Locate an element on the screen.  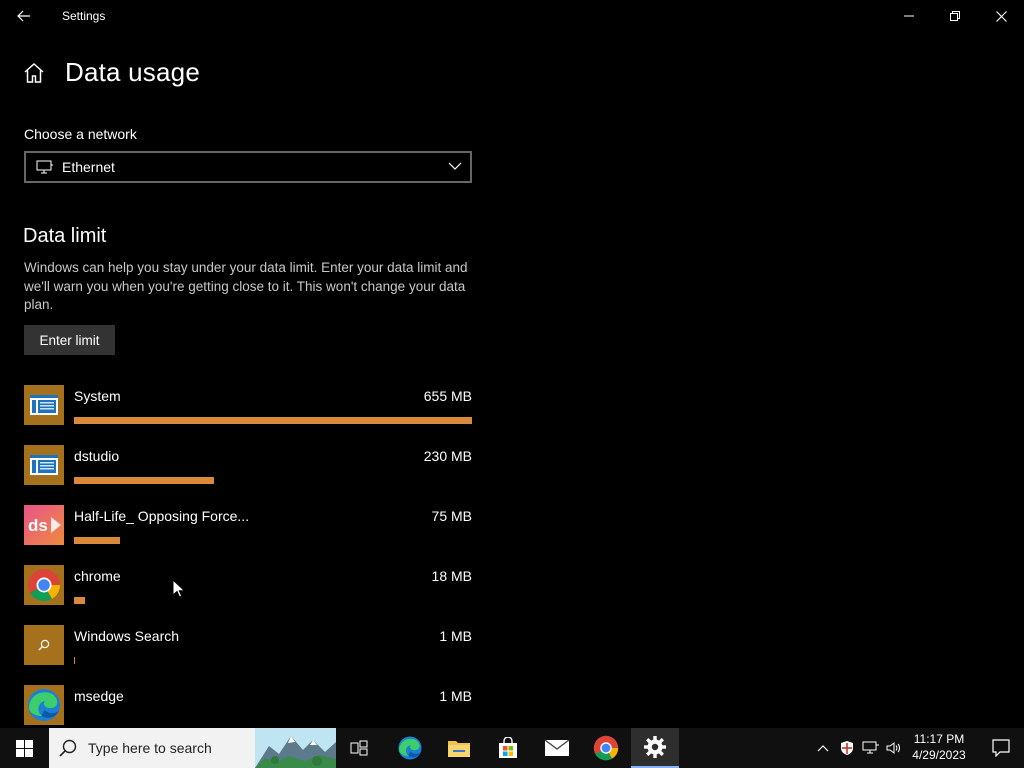
back-button is located at coordinates (24, 16).